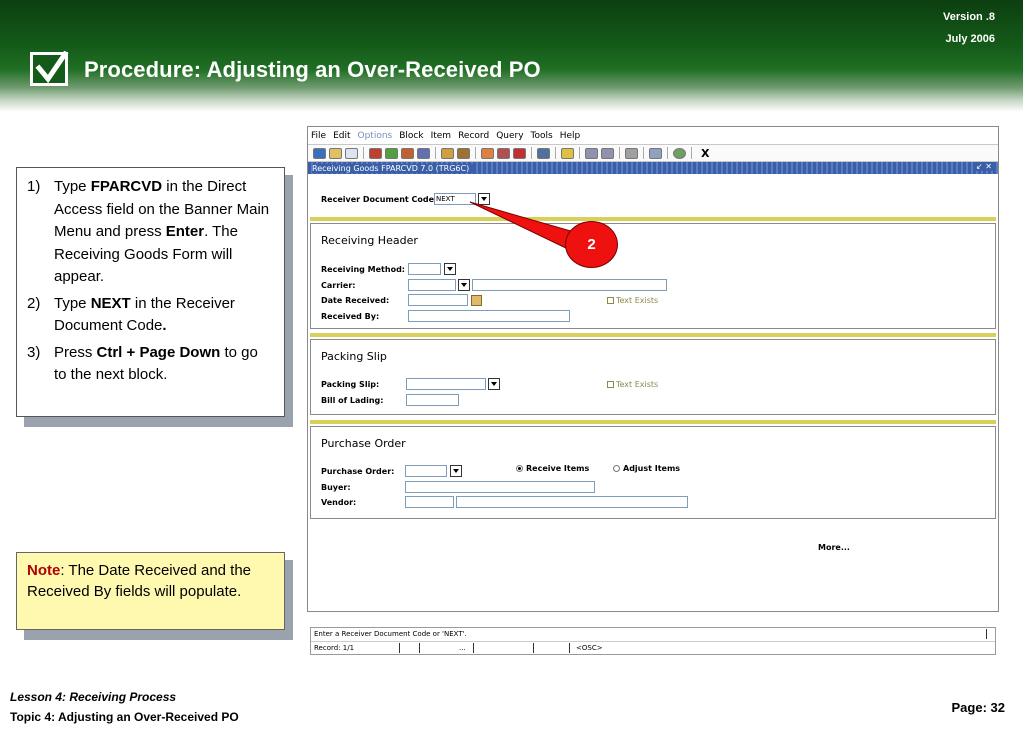 The height and width of the screenshot is (731, 1023). Describe the element at coordinates (978, 707) in the screenshot. I see `page-number: Page: 32` at that location.